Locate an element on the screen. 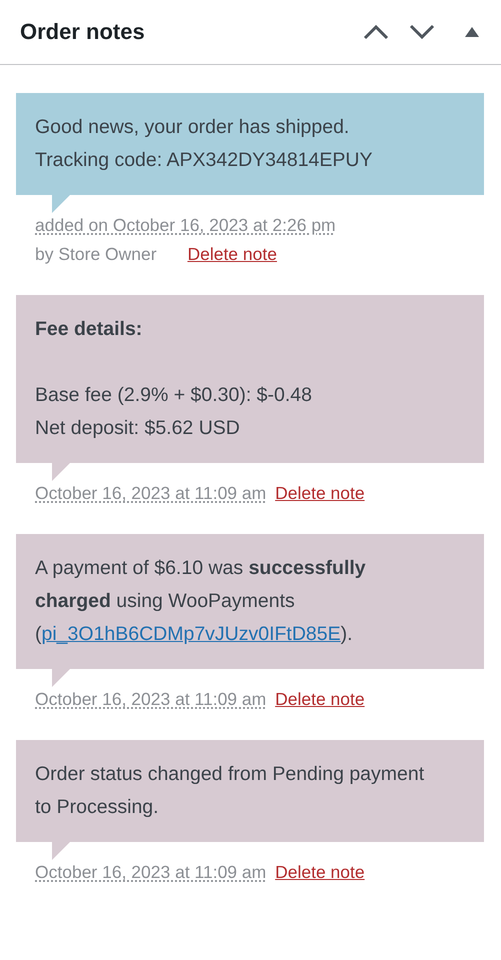 The image size is (501, 960). note-text: Base fee (2.9% + $0.30): $-0.48 Net deposit: $5.62 USD is located at coordinates (174, 412).